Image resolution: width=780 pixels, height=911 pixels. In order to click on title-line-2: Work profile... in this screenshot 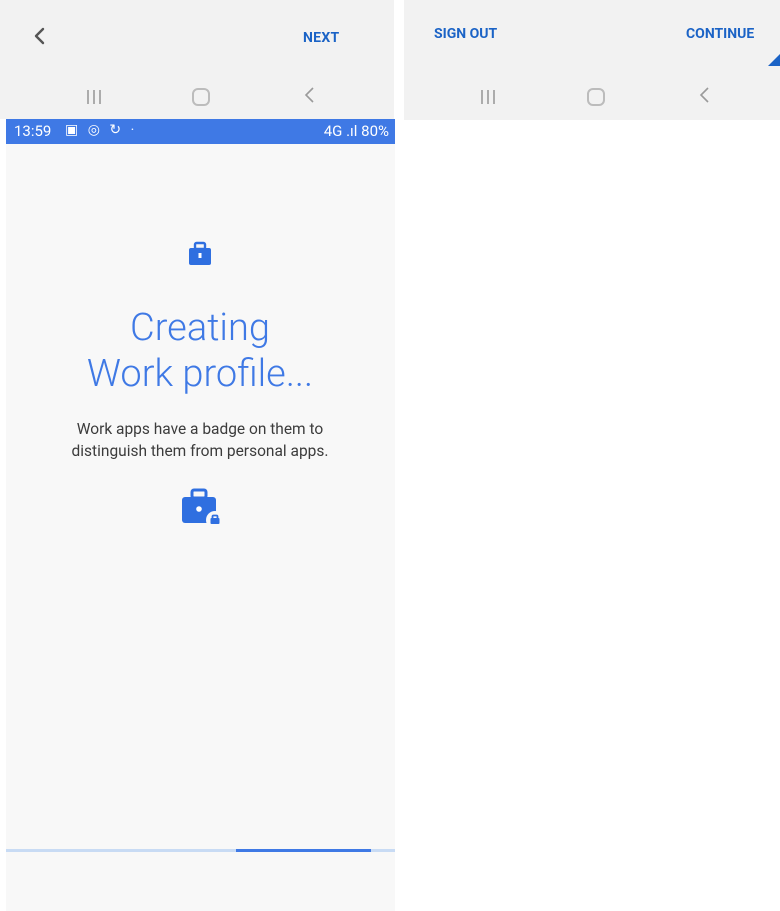, I will do `click(200, 374)`.